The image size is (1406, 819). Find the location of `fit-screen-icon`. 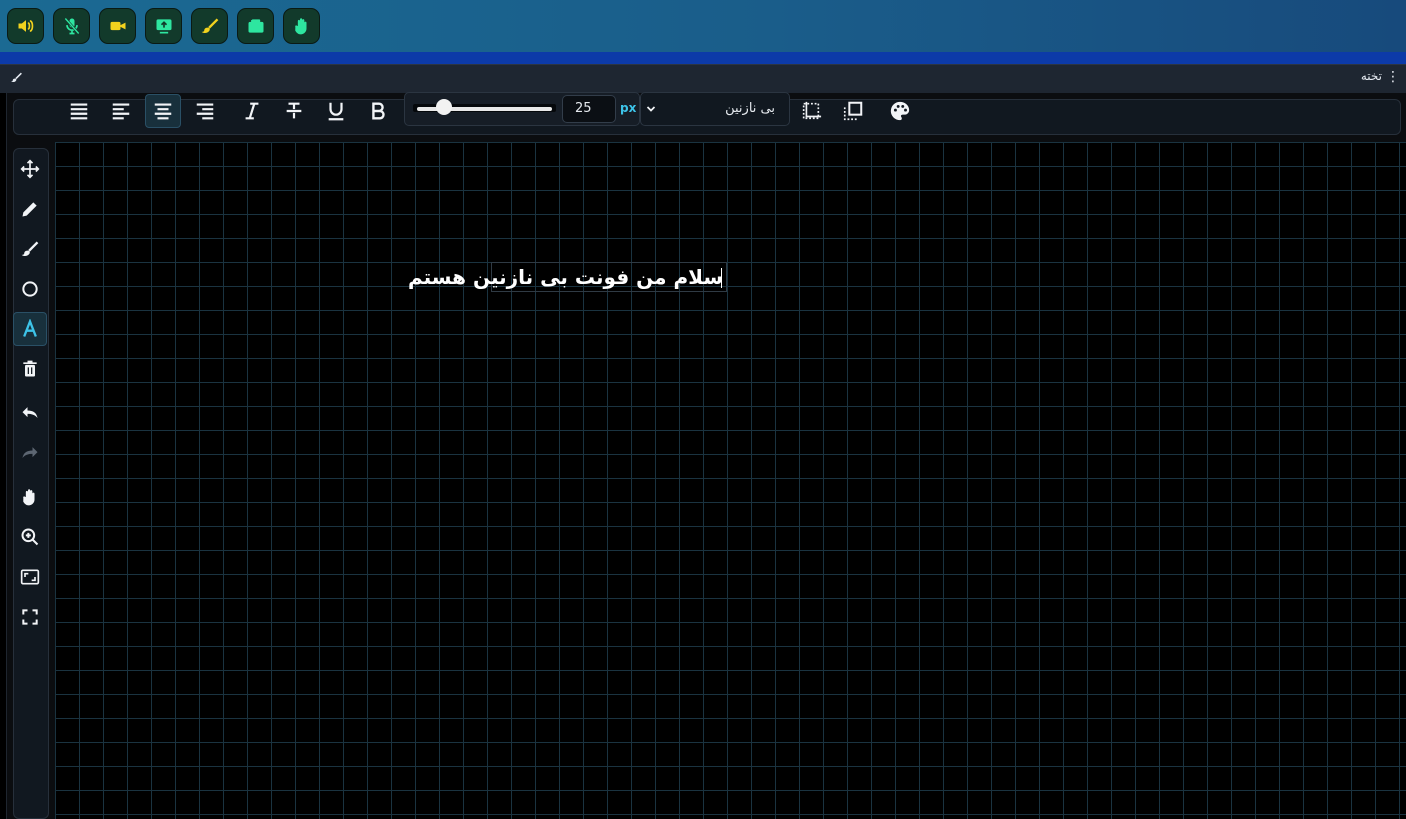

fit-screen-icon is located at coordinates (30, 577).